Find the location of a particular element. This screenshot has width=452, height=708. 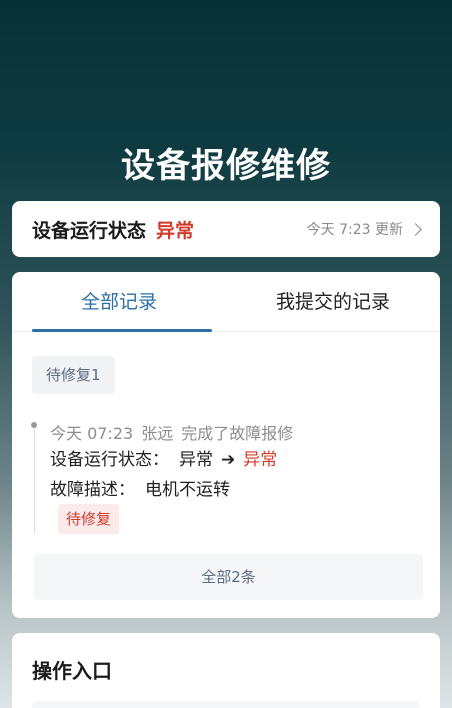

log-user: 张远 is located at coordinates (157, 433).